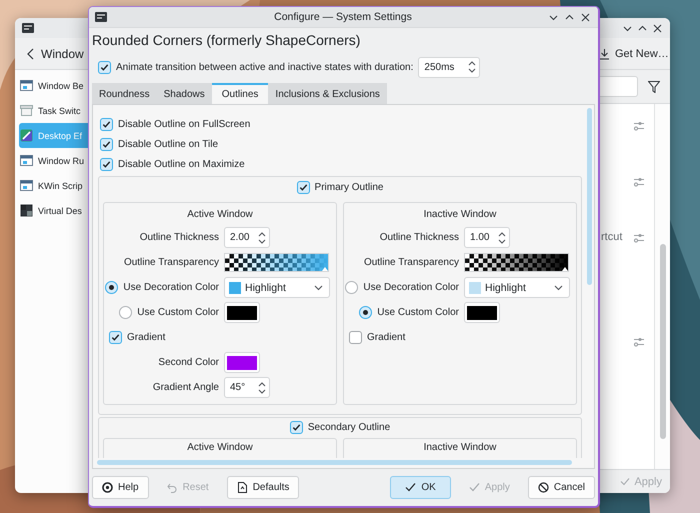 Image resolution: width=700 pixels, height=513 pixels. Describe the element at coordinates (247, 387) in the screenshot. I see `spin-box: 45°` at that location.